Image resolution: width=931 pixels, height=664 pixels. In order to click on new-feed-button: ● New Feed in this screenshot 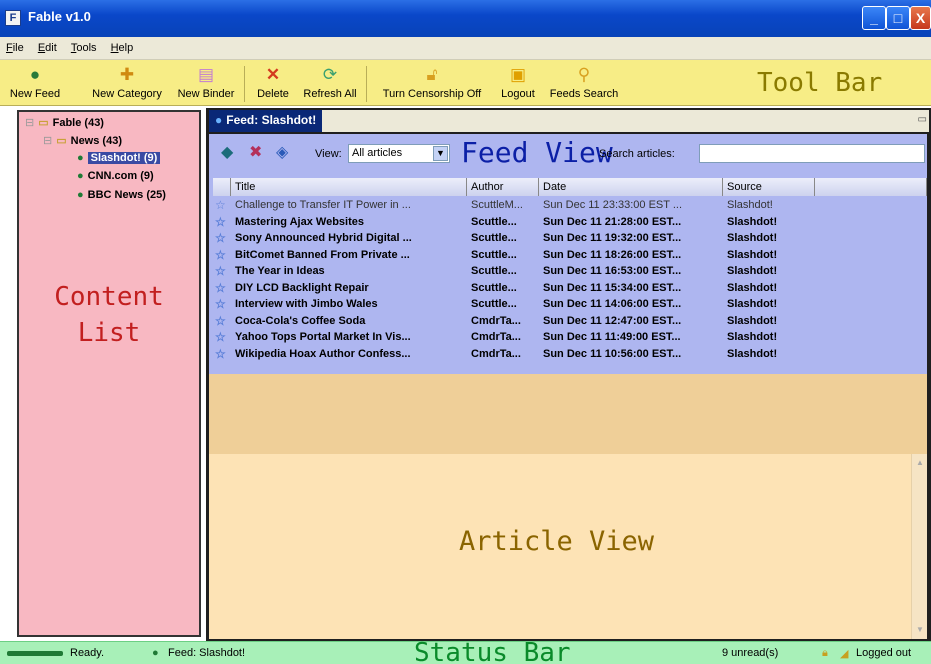, I will do `click(35, 82)`.